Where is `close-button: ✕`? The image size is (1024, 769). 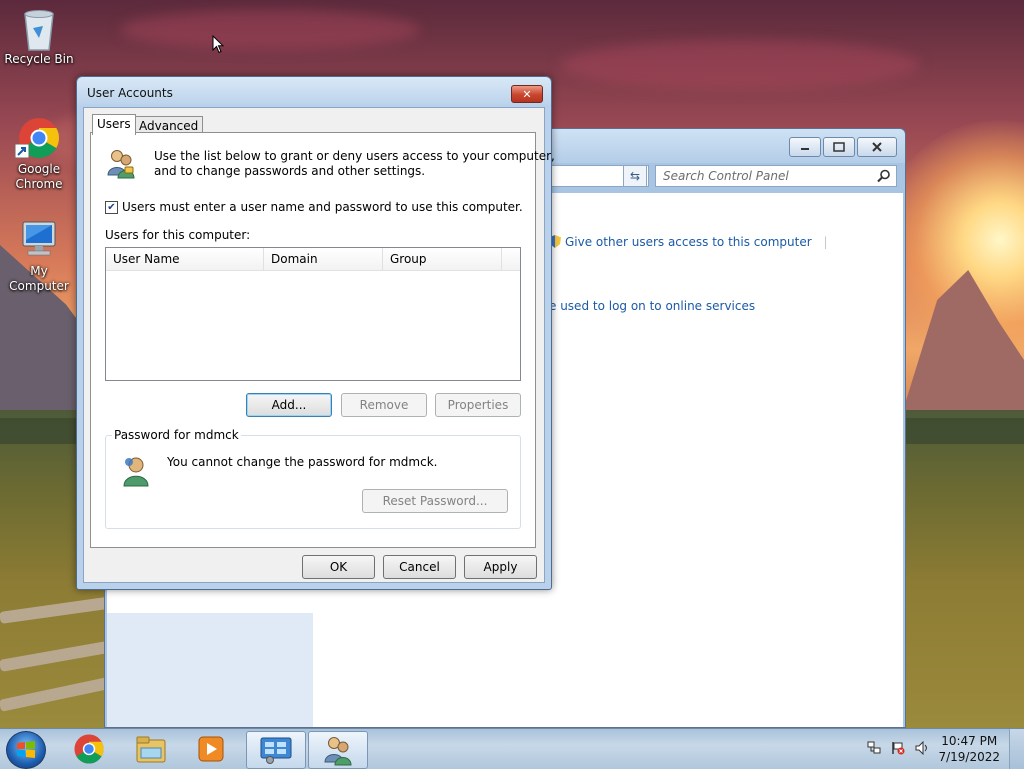 close-button: ✕ is located at coordinates (527, 94).